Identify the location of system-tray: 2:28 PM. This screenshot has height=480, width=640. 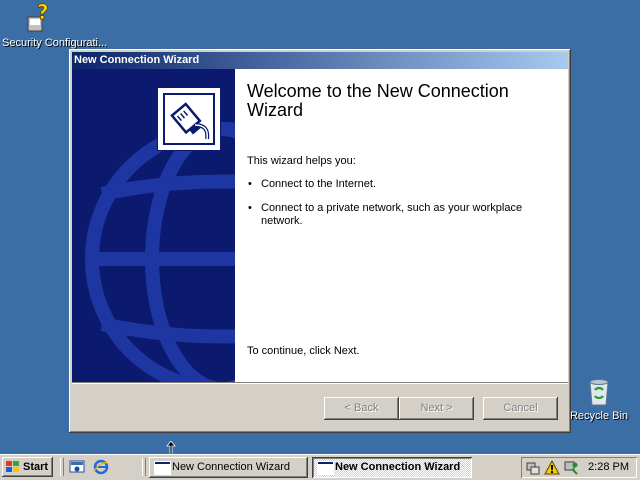
(579, 467).